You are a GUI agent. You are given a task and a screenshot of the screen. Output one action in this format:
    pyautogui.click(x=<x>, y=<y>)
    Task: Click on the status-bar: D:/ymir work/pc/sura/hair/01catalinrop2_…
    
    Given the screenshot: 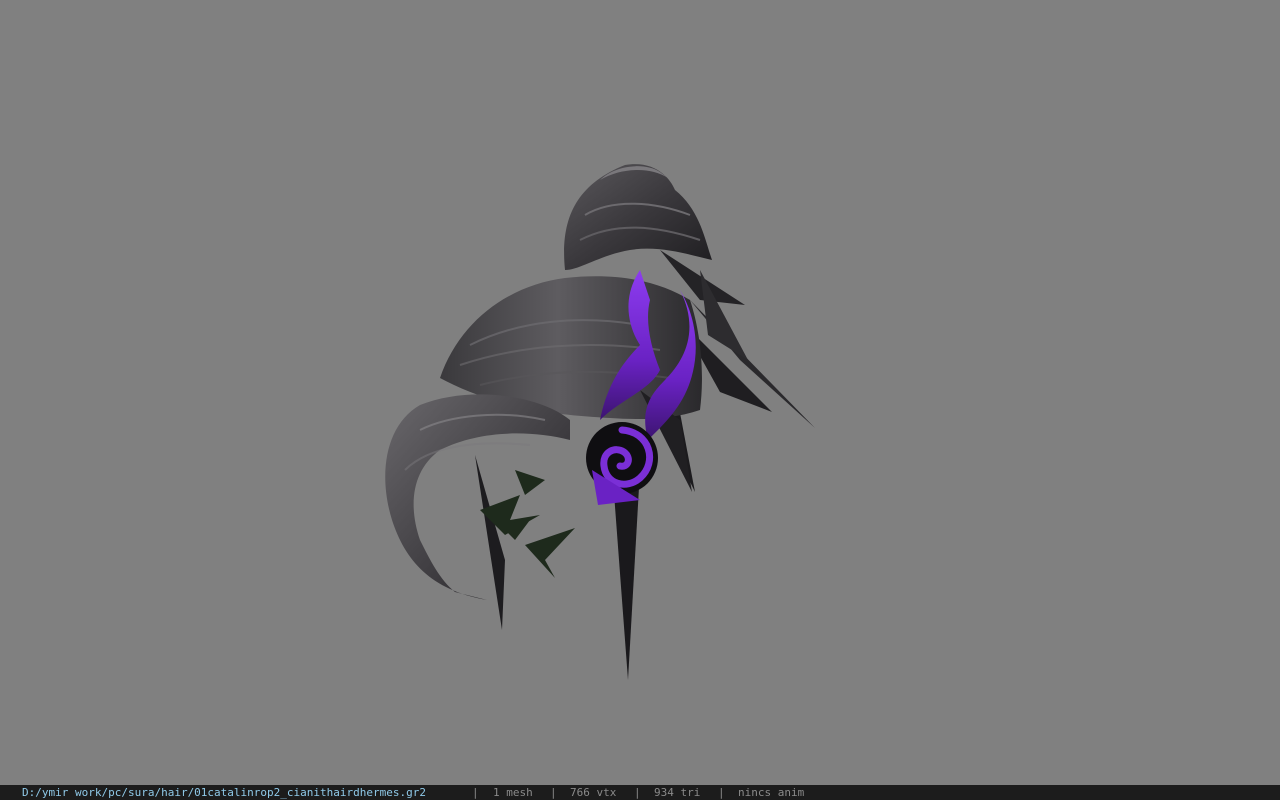 What is the action you would take?
    pyautogui.click(x=640, y=792)
    